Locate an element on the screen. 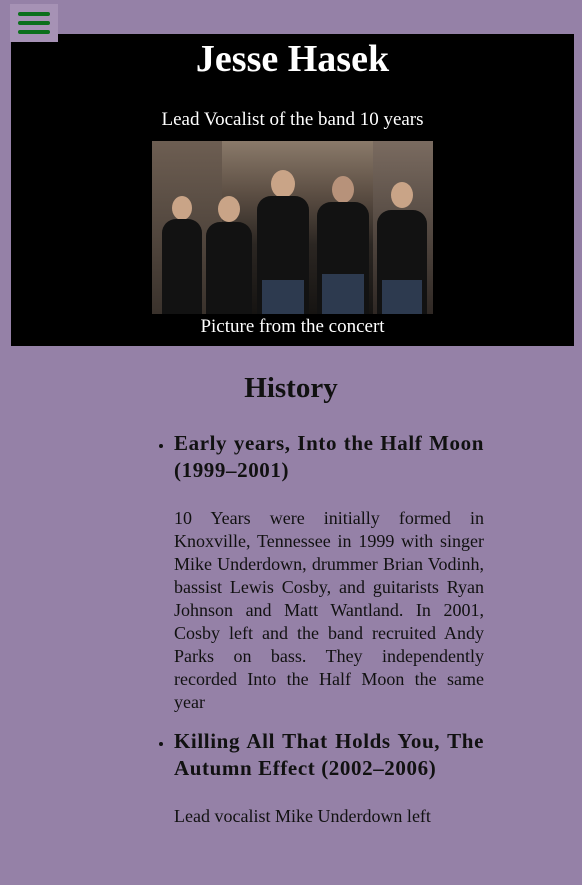 This screenshot has height=885, width=582. hamburger-menu-icon is located at coordinates (34, 14).